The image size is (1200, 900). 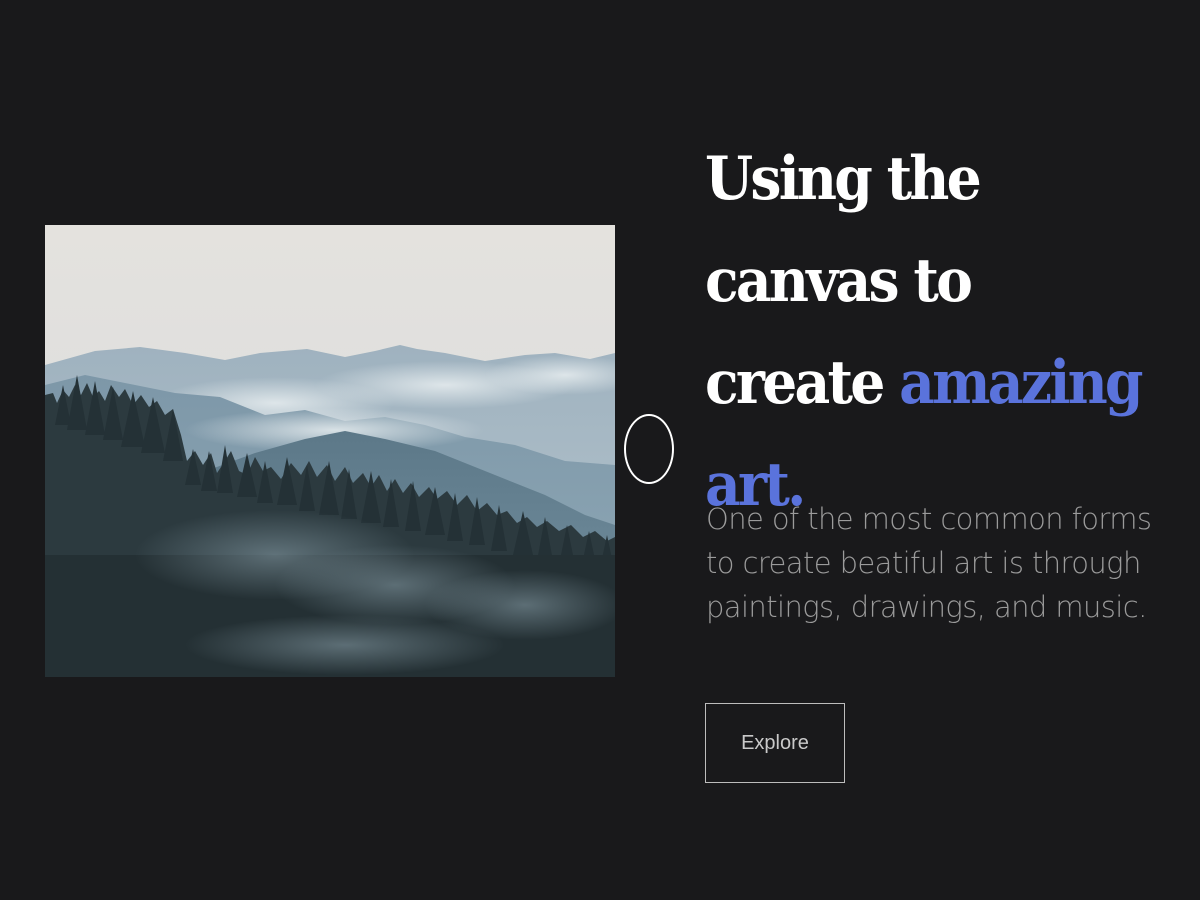 I want to click on explore-button: Explore, so click(x=775, y=743).